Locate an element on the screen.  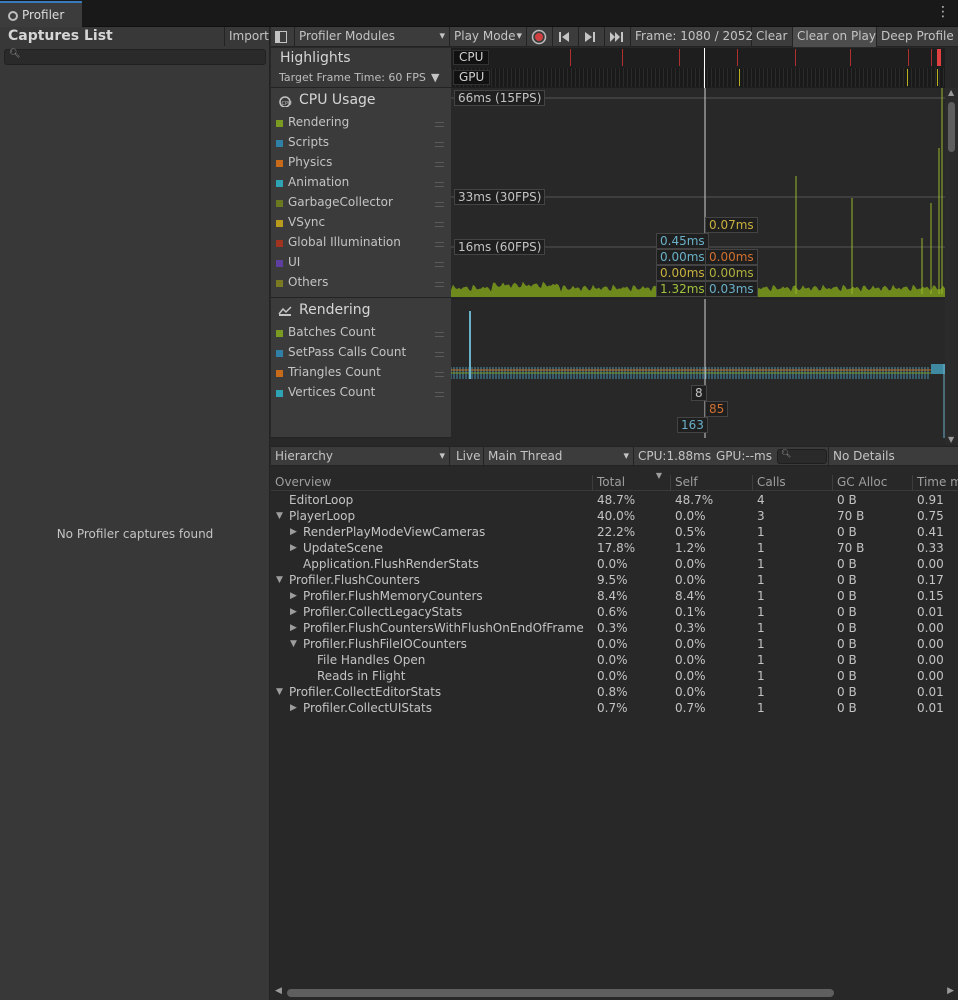
previous-frame-icon is located at coordinates (566, 37).